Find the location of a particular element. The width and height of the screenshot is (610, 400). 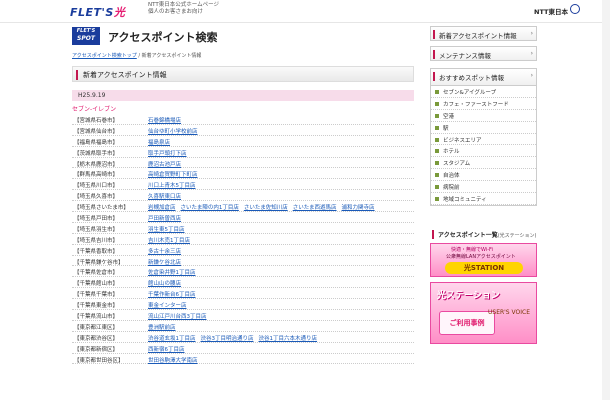

table-row: 【東京都新宿区】 西新宿6丁目店 is located at coordinates (243, 348).